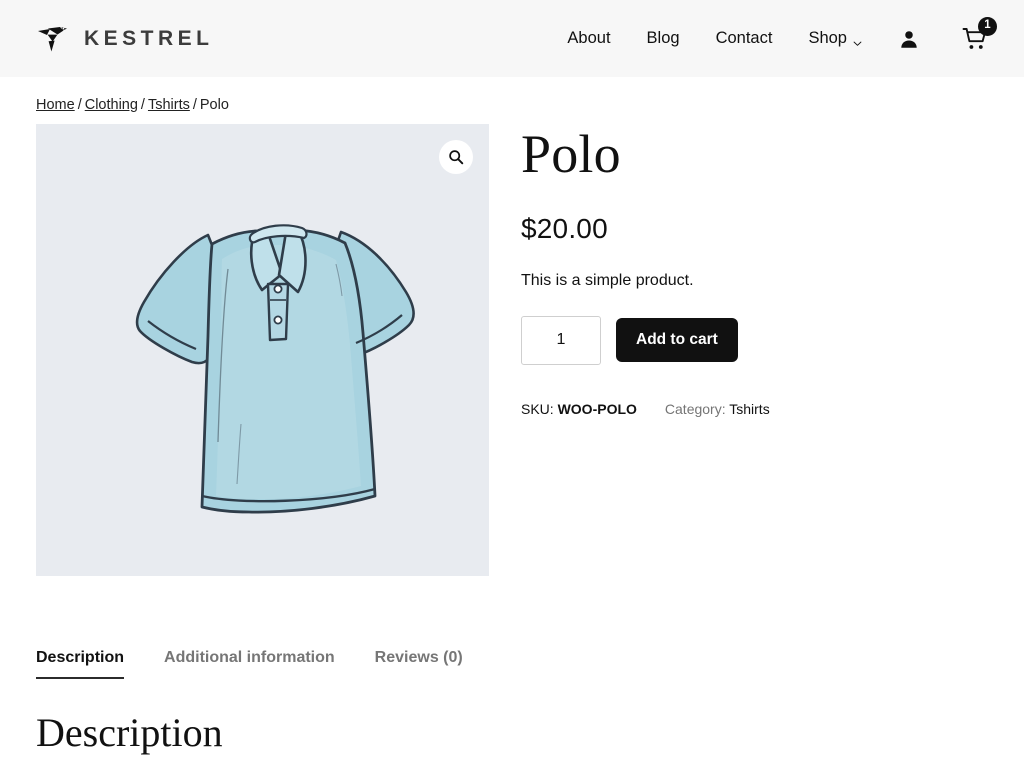 The width and height of the screenshot is (1024, 762). I want to click on product-sku: SKU: WOO-POLO, so click(579, 409).